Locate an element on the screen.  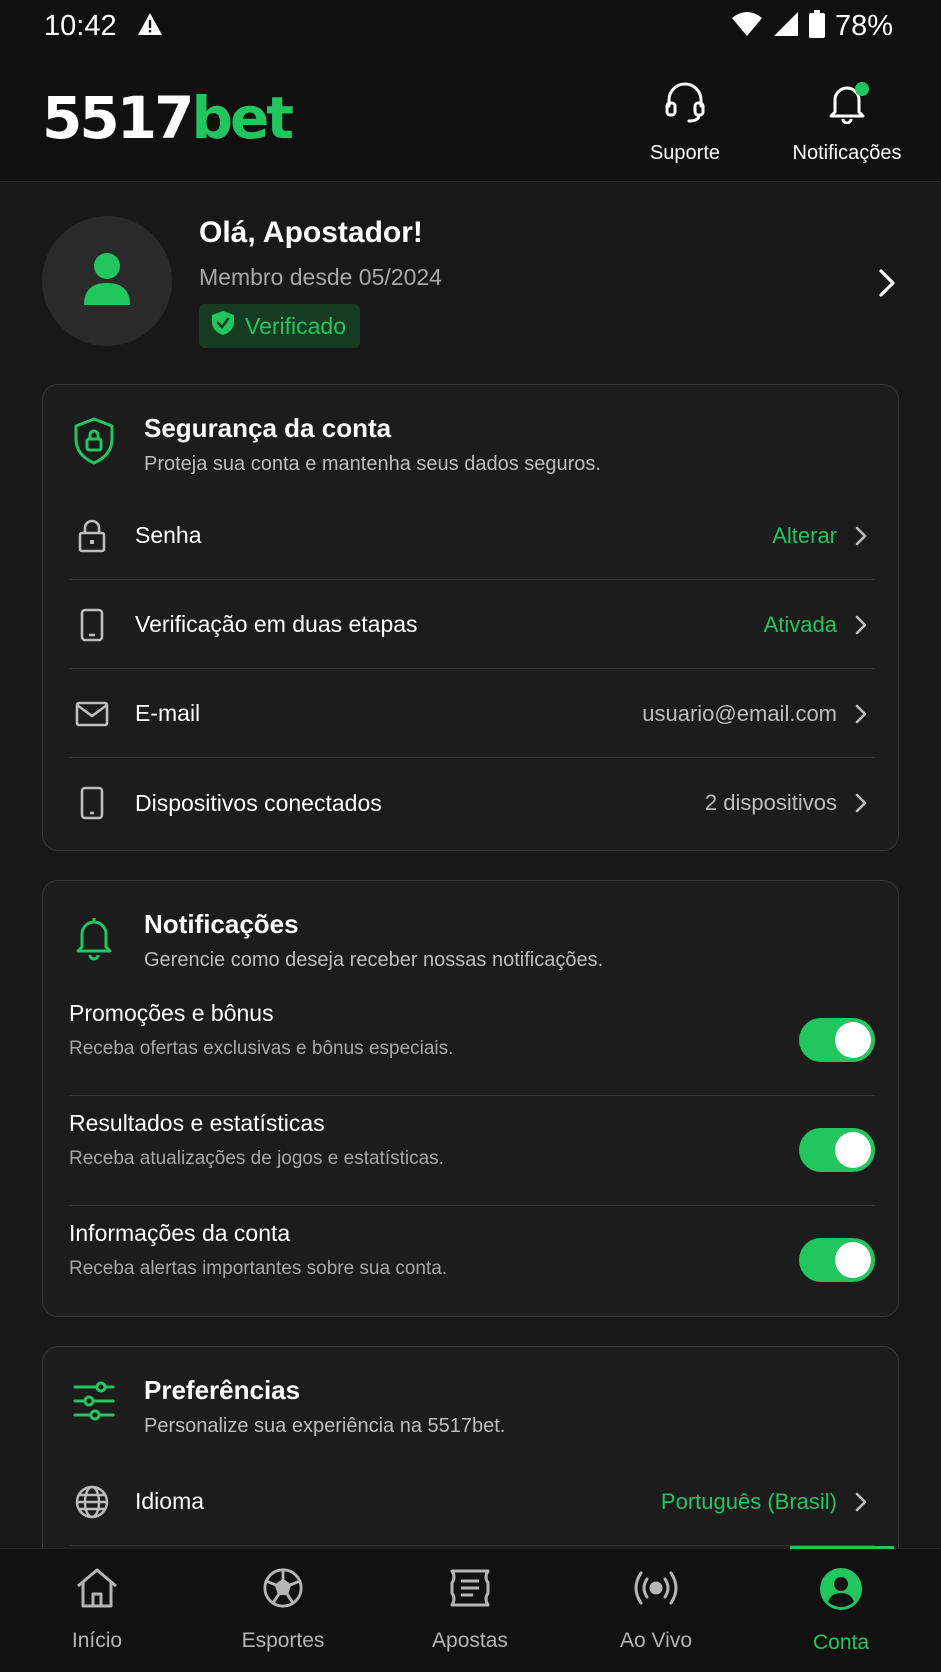
avatar is located at coordinates (107, 281).